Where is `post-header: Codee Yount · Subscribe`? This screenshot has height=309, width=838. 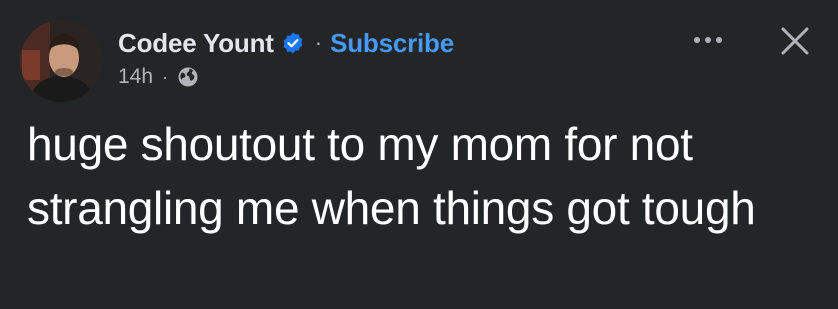 post-header: Codee Yount · Subscribe is located at coordinates (286, 43).